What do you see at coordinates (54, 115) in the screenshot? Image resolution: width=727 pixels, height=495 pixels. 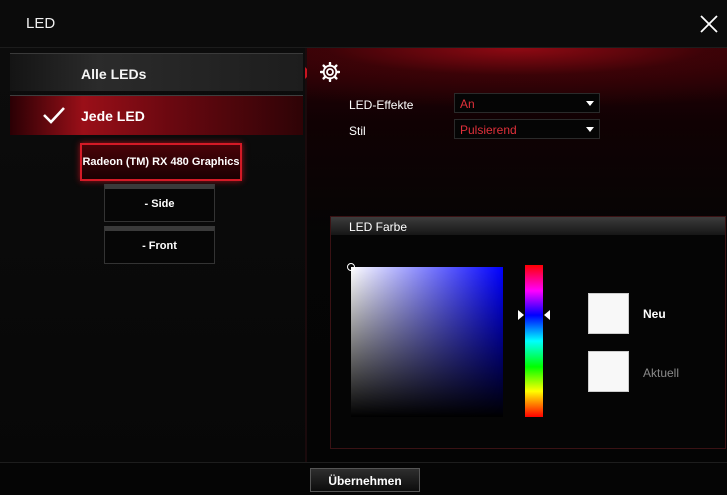 I see `checkmark-icon` at bounding box center [54, 115].